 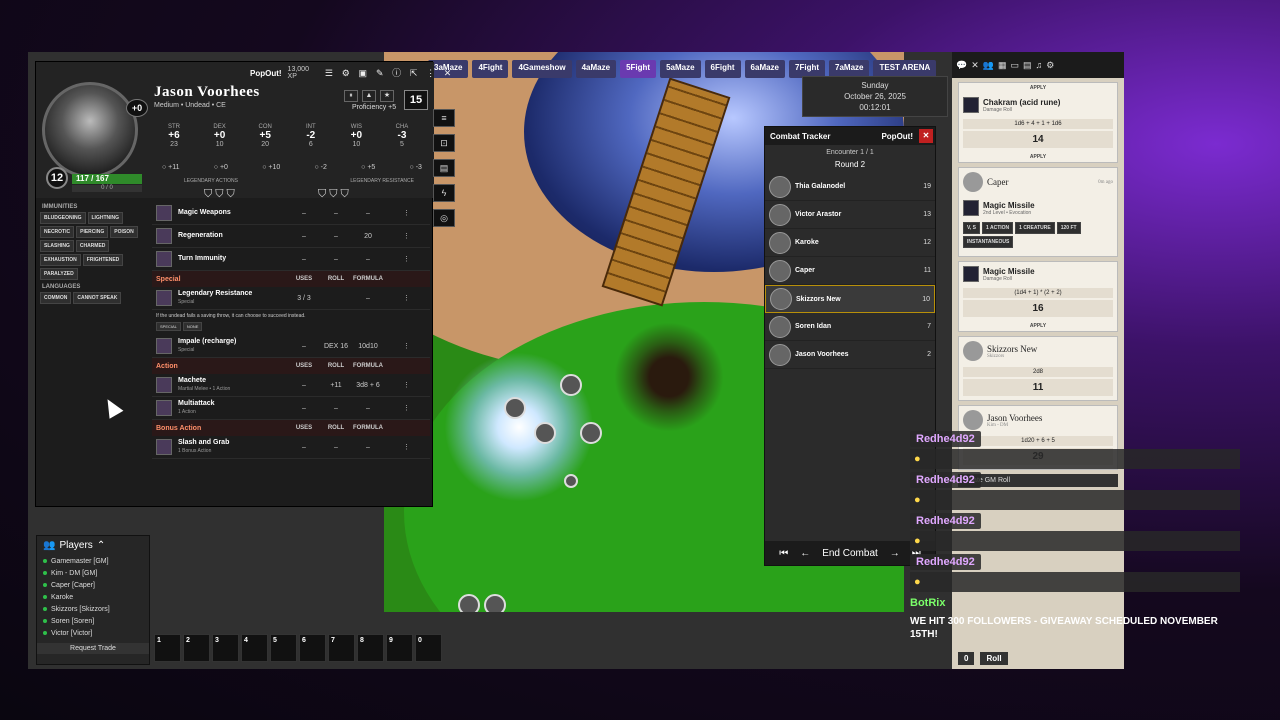 What do you see at coordinates (975, 65) in the screenshot?
I see `swords-icon: ✕` at bounding box center [975, 65].